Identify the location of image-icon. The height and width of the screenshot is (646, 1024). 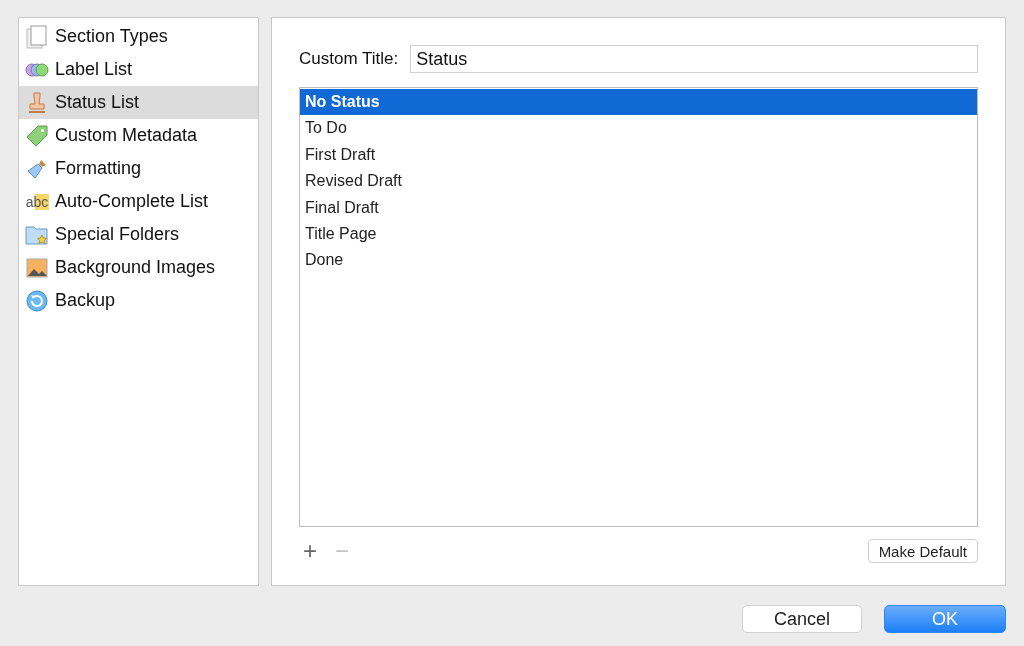
(37, 267).